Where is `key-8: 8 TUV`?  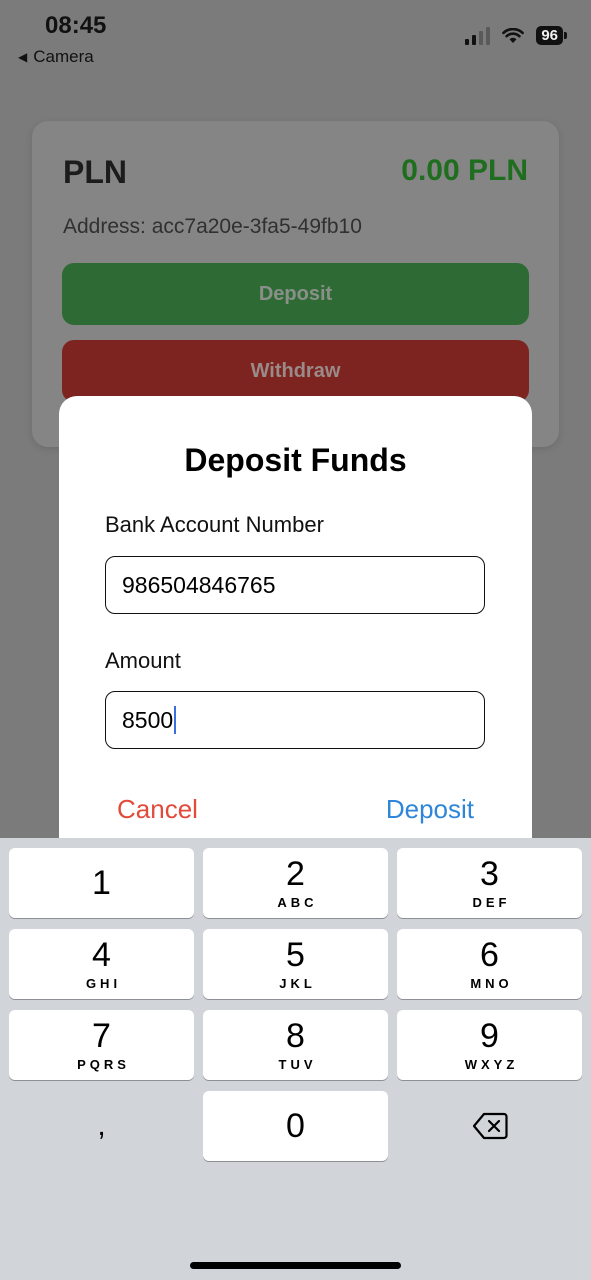
key-8: 8 TUV is located at coordinates (295, 1045).